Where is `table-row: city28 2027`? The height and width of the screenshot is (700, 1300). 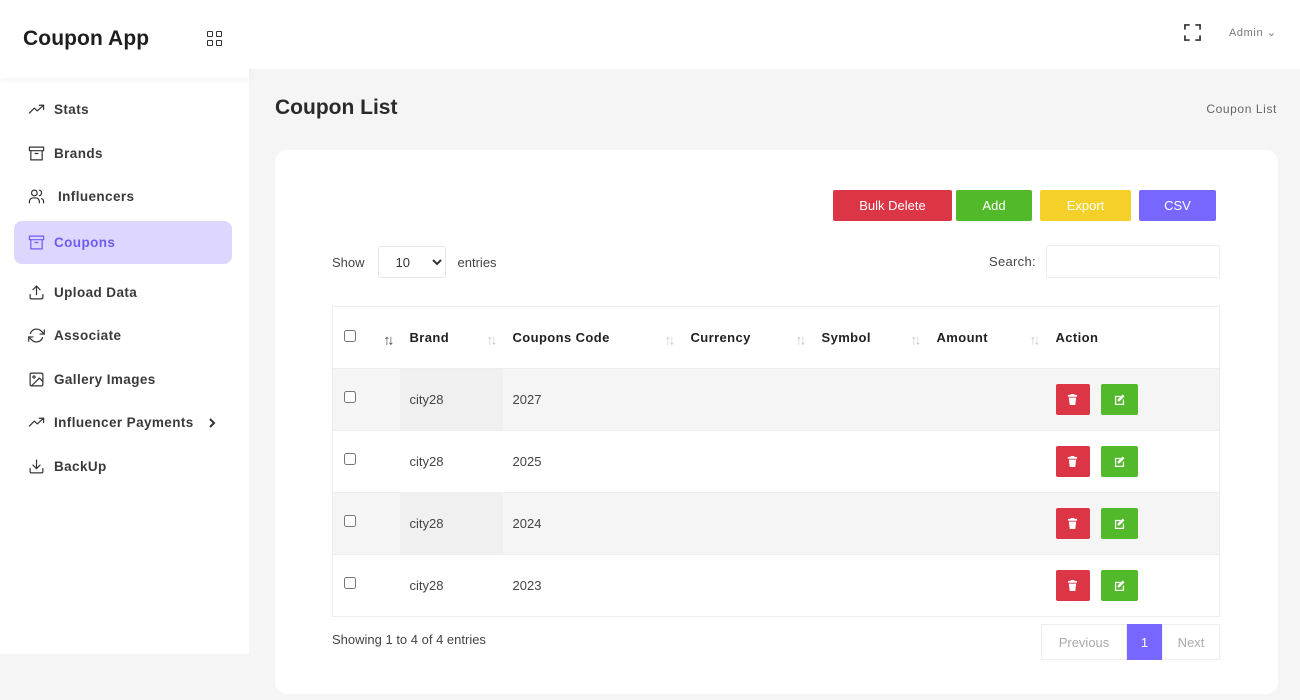 table-row: city28 2027 is located at coordinates (776, 399).